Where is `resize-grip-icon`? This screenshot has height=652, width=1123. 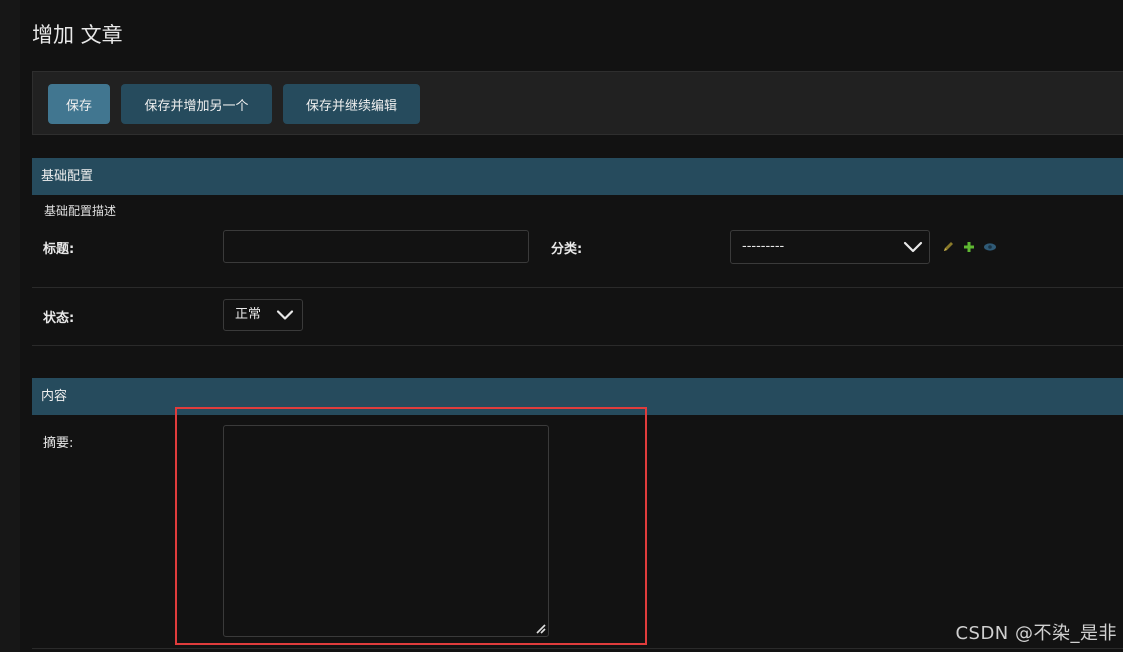 resize-grip-icon is located at coordinates (540, 628).